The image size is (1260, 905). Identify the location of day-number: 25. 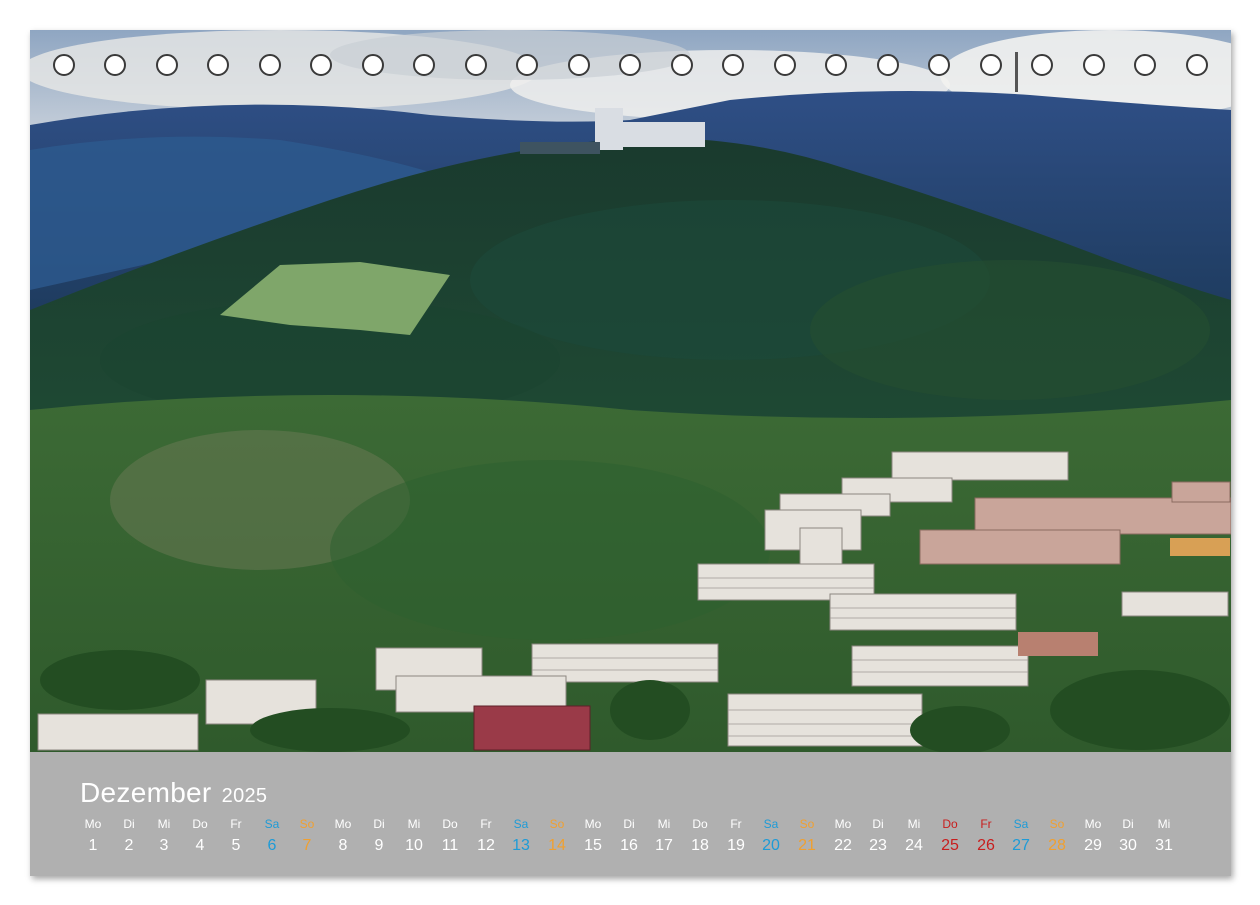
(950, 845).